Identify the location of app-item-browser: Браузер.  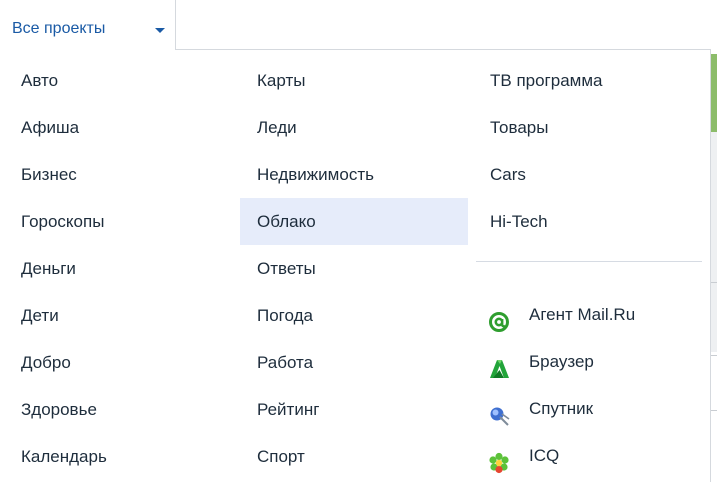
(590, 361).